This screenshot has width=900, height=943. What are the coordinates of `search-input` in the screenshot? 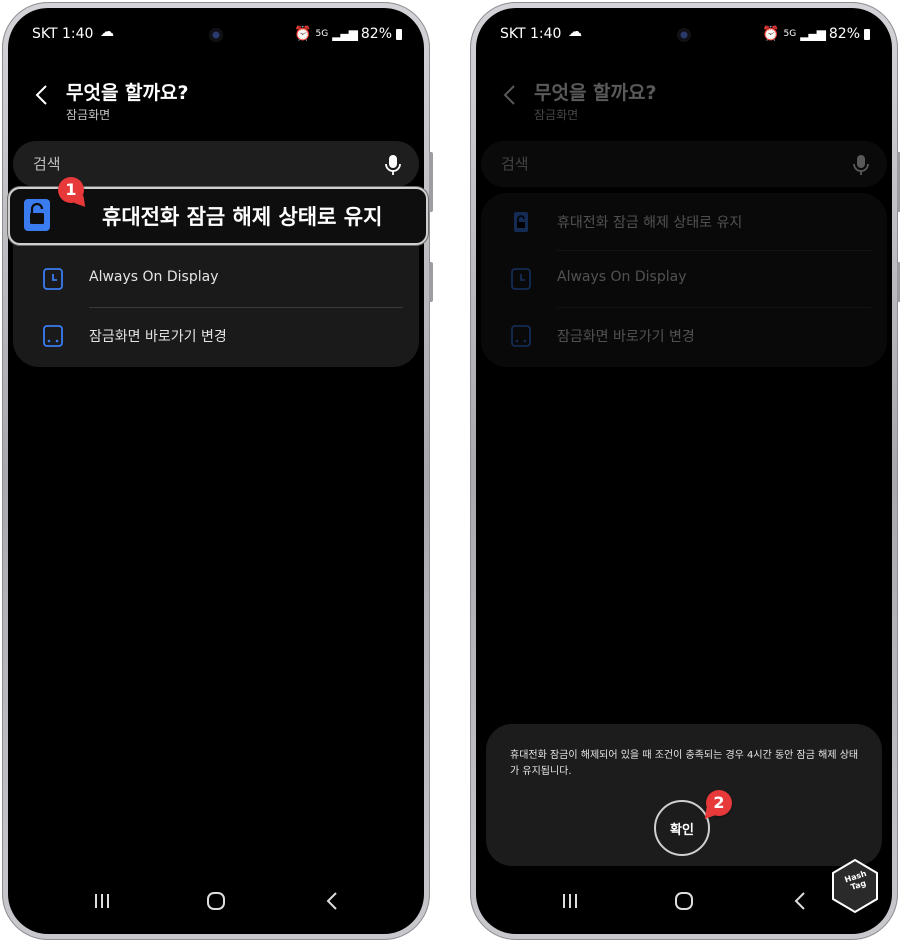 It's located at (651, 164).